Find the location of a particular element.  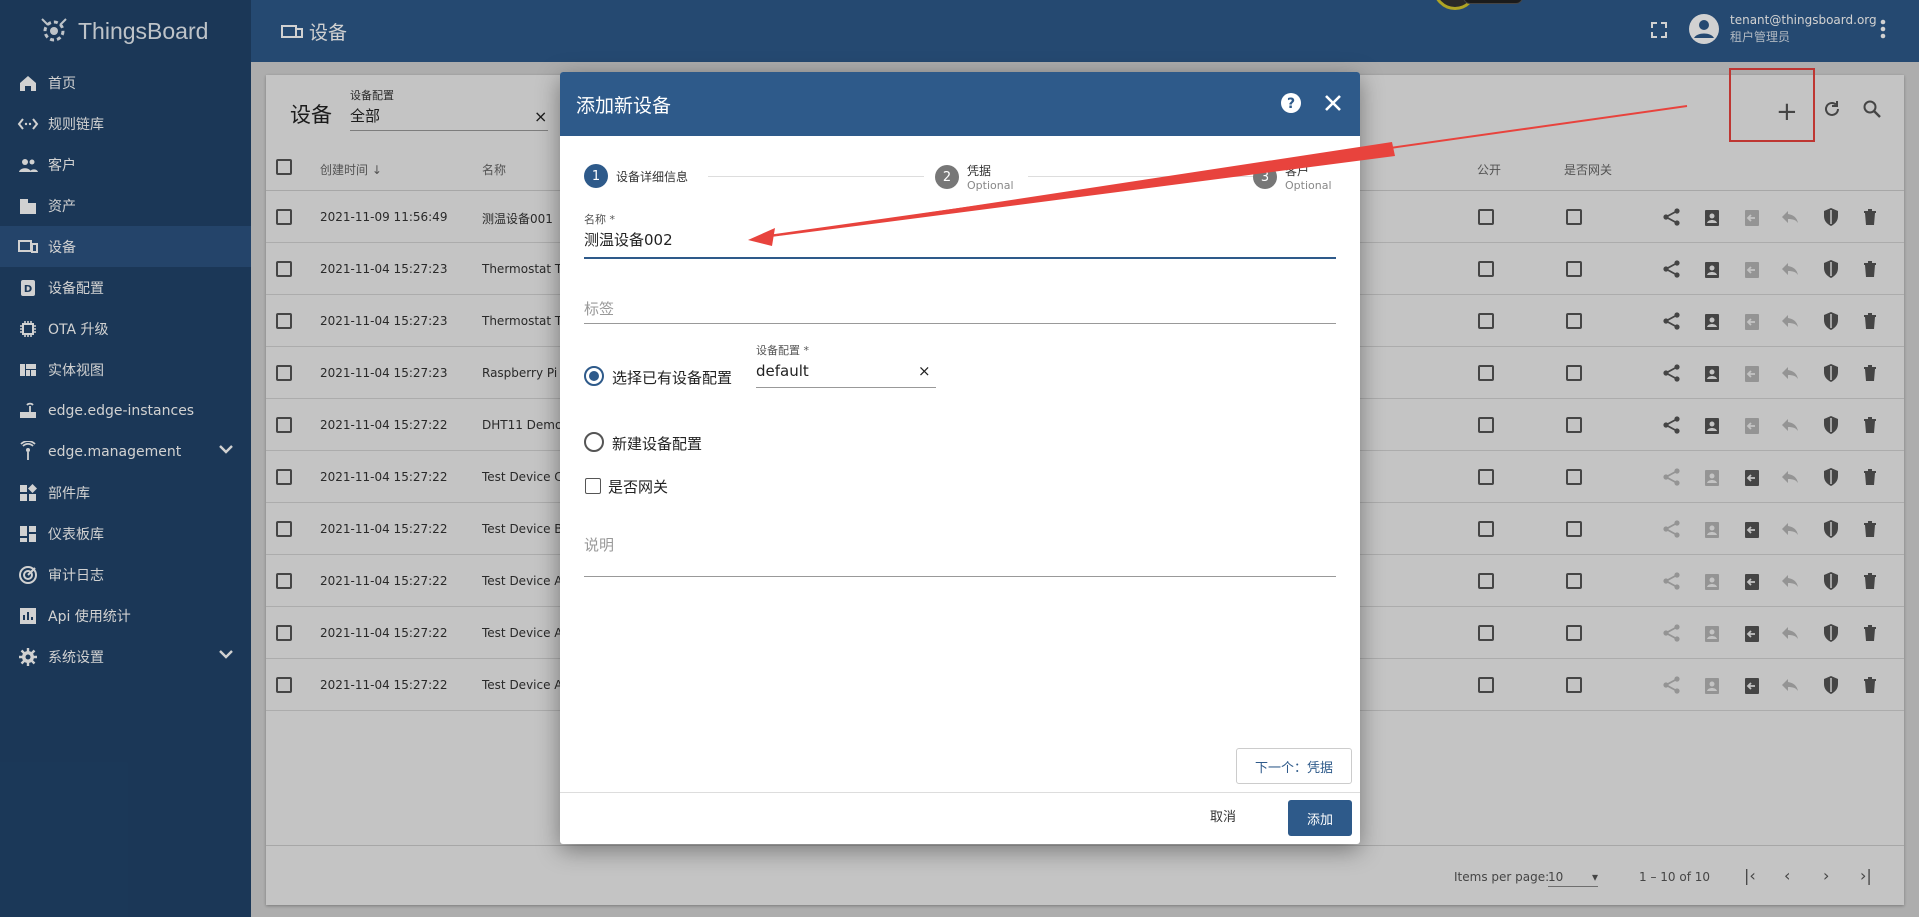

device-profile-select: default is located at coordinates (782, 371).